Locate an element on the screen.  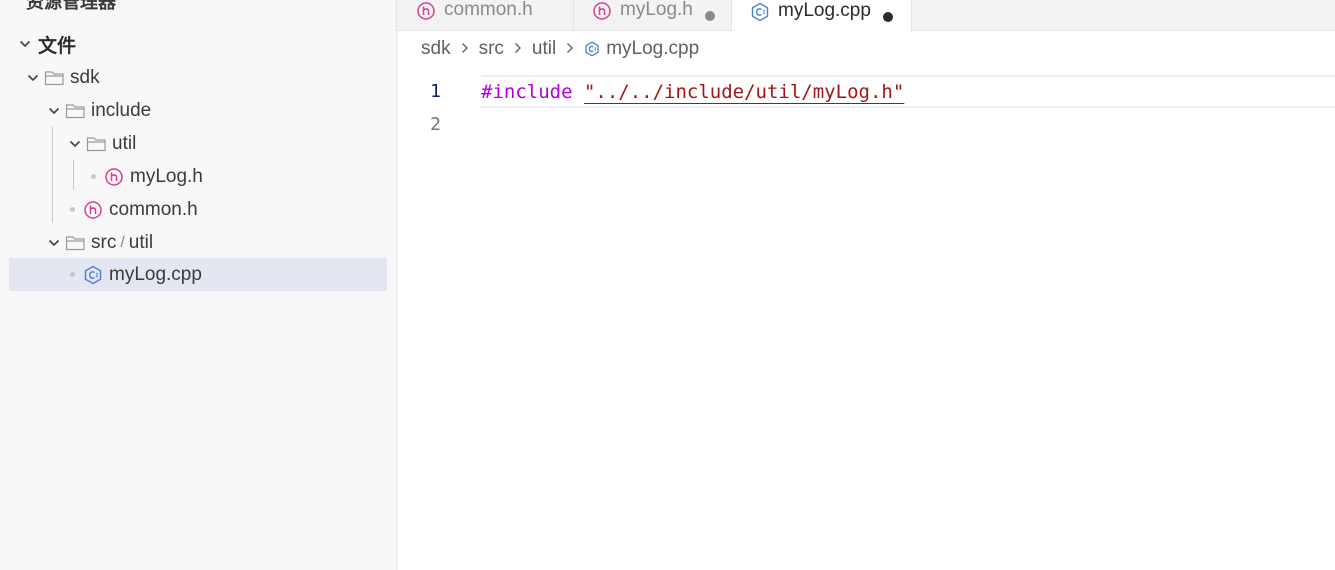
tree-item-include: include is located at coordinates (198, 110).